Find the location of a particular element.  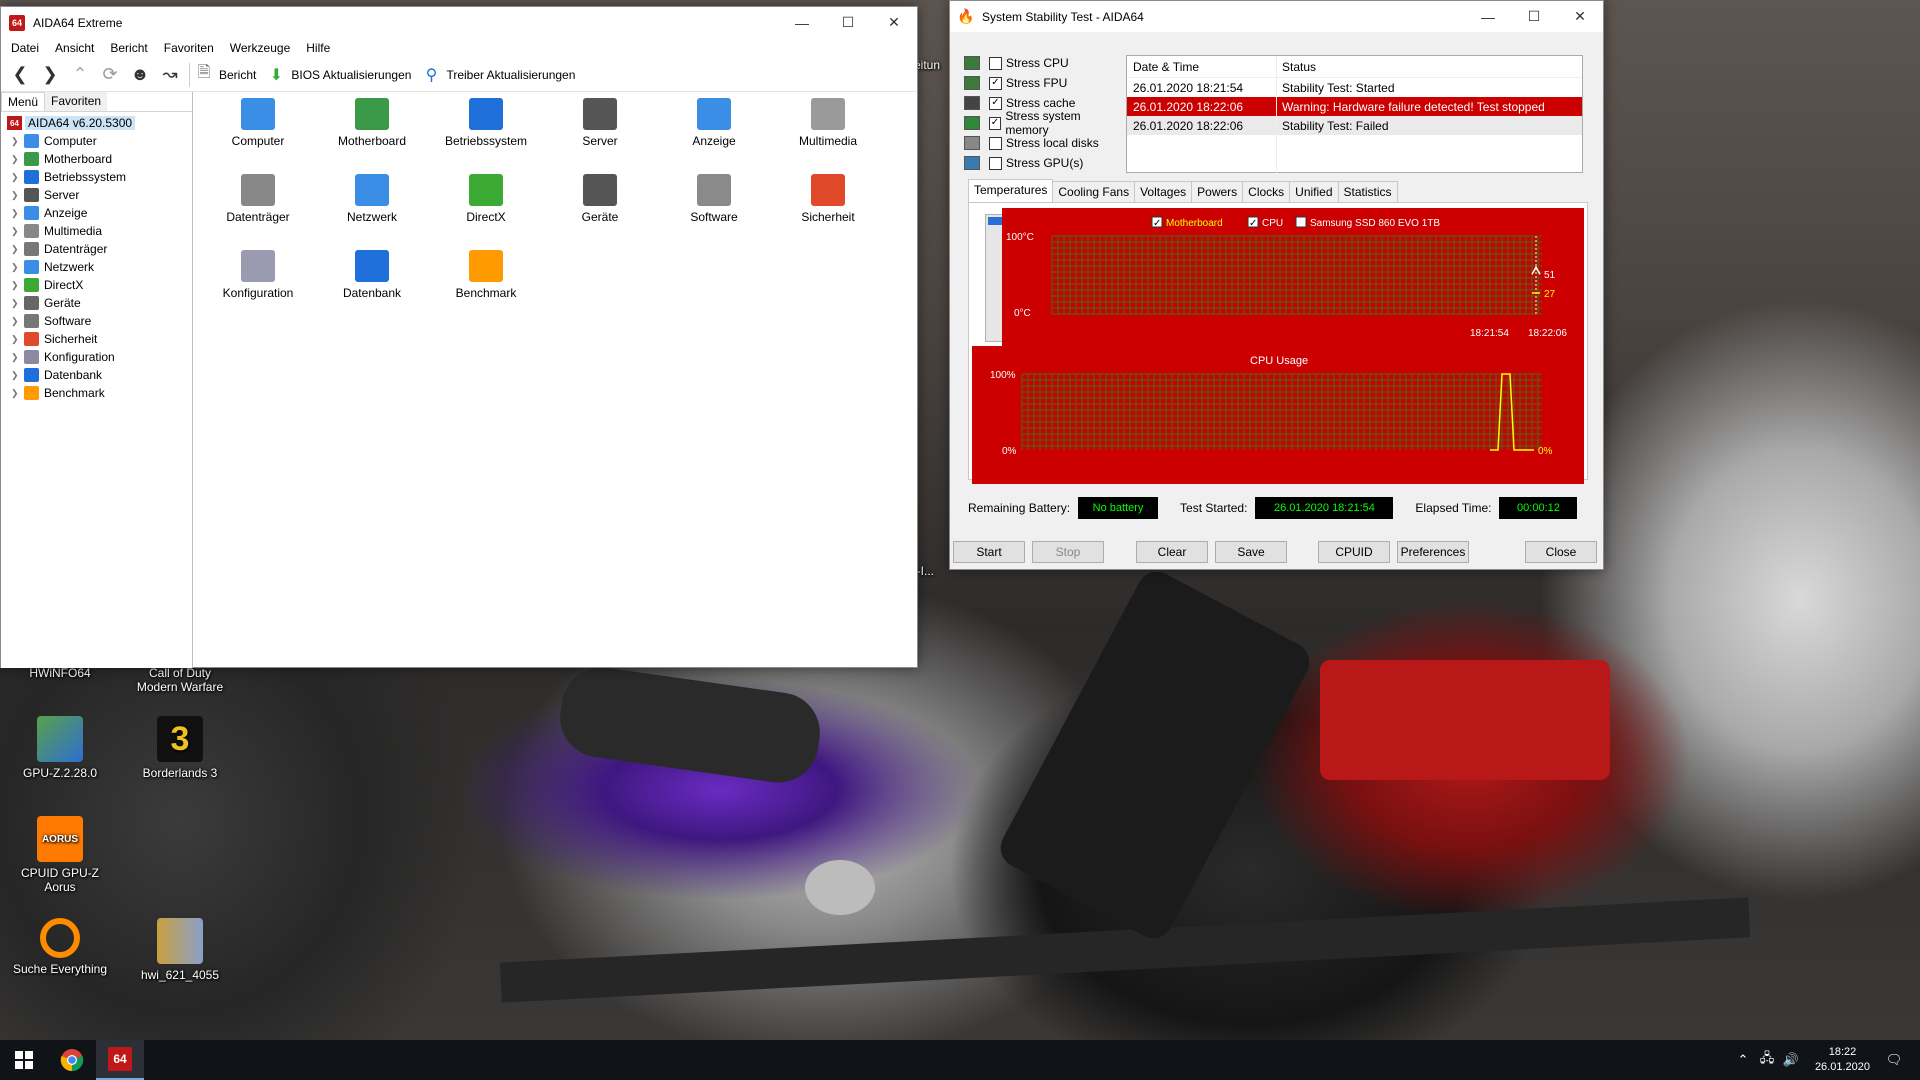

tree-item-7: ❯ Netzwerk is located at coordinates (96, 267).